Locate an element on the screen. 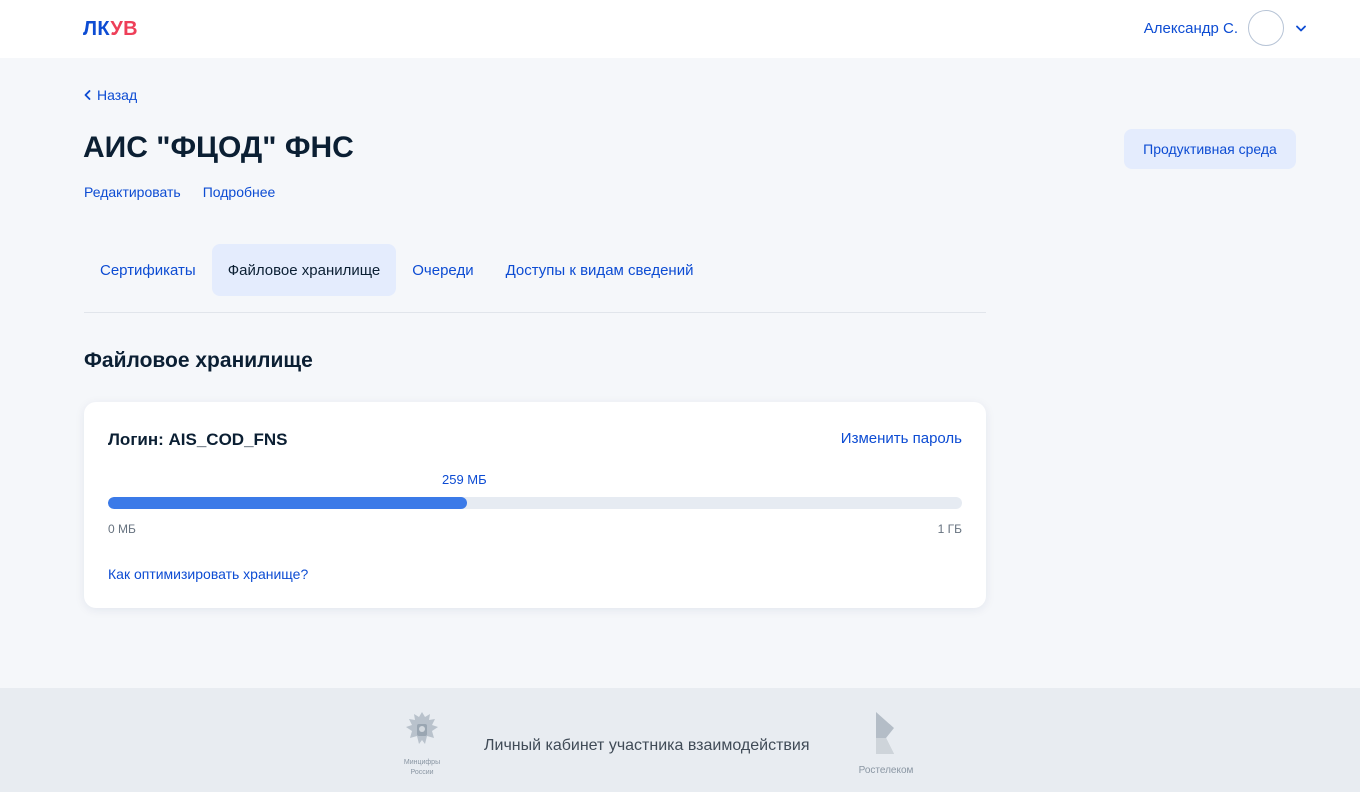 Image resolution: width=1360 pixels, height=792 pixels. ministry-caption-2: России is located at coordinates (422, 772).